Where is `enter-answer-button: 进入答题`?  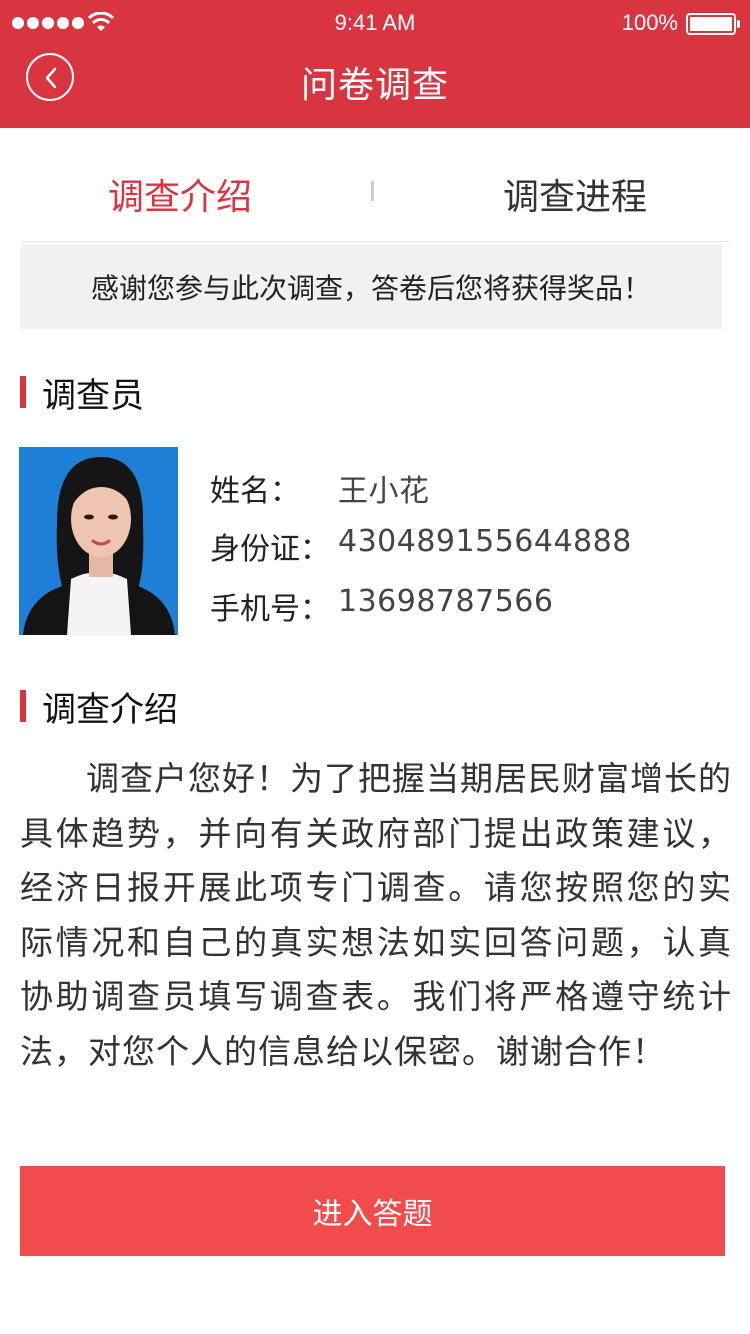
enter-answer-button: 进入答题 is located at coordinates (372, 1211).